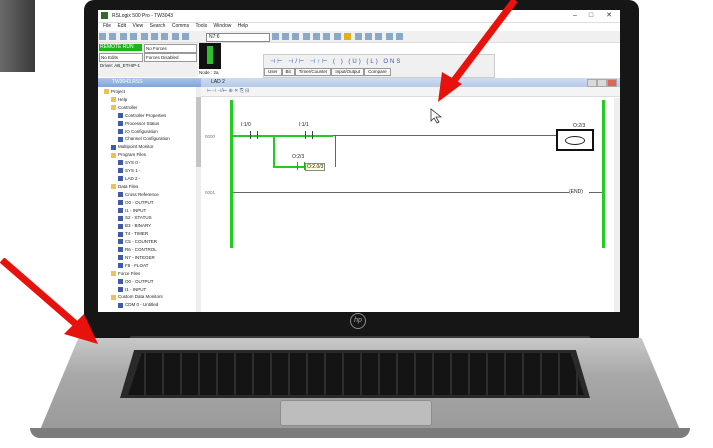  What do you see at coordinates (124, 108) in the screenshot?
I see `project-tree-item: Controller` at bounding box center [124, 108].